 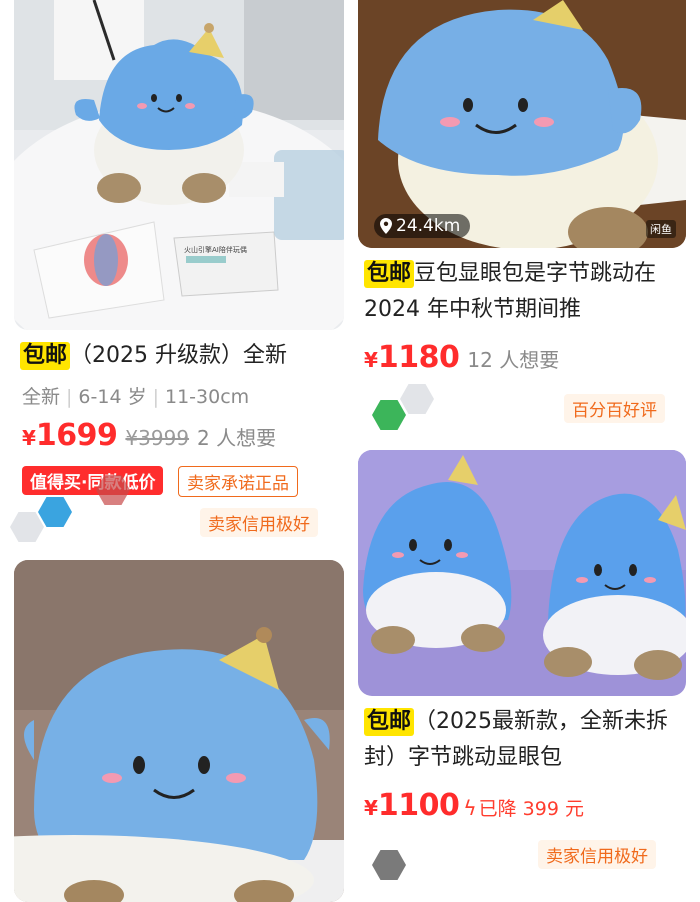 I want to click on age-range-text: 6-14 岁, so click(x=112, y=397).